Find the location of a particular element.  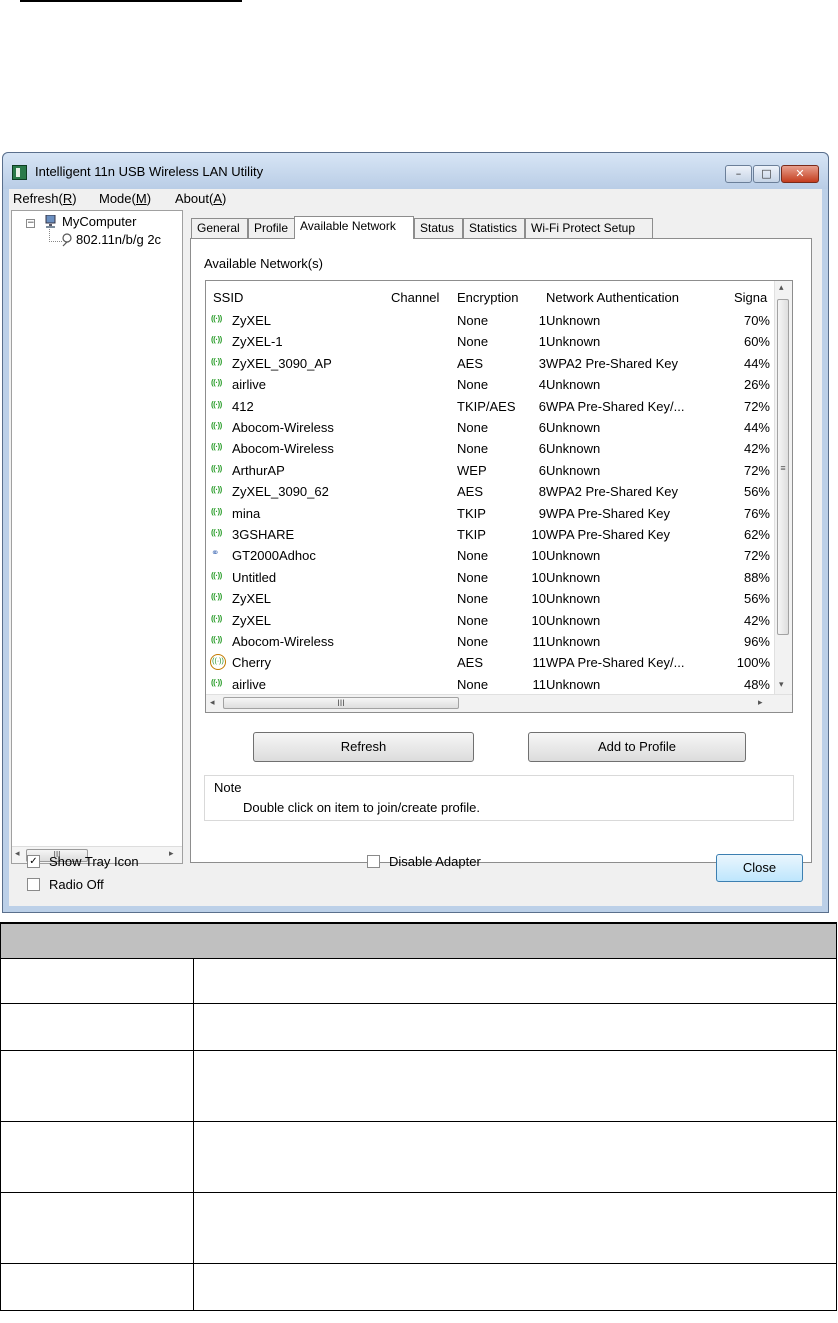

network-row: ((·)) Abocom-Wireless 6 None Unknown 42% is located at coordinates (491, 449).